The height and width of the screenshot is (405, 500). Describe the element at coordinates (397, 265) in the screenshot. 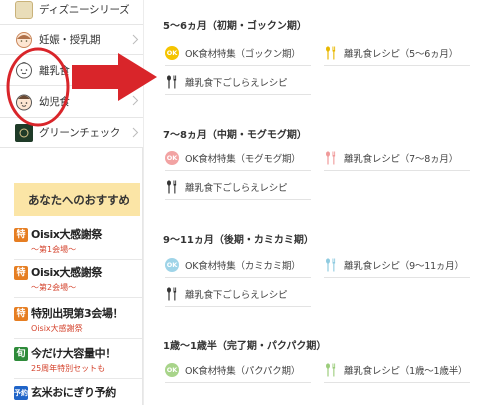

I see `recipe-link: 離乳食レシピ（9〜11ヵ月）` at that location.